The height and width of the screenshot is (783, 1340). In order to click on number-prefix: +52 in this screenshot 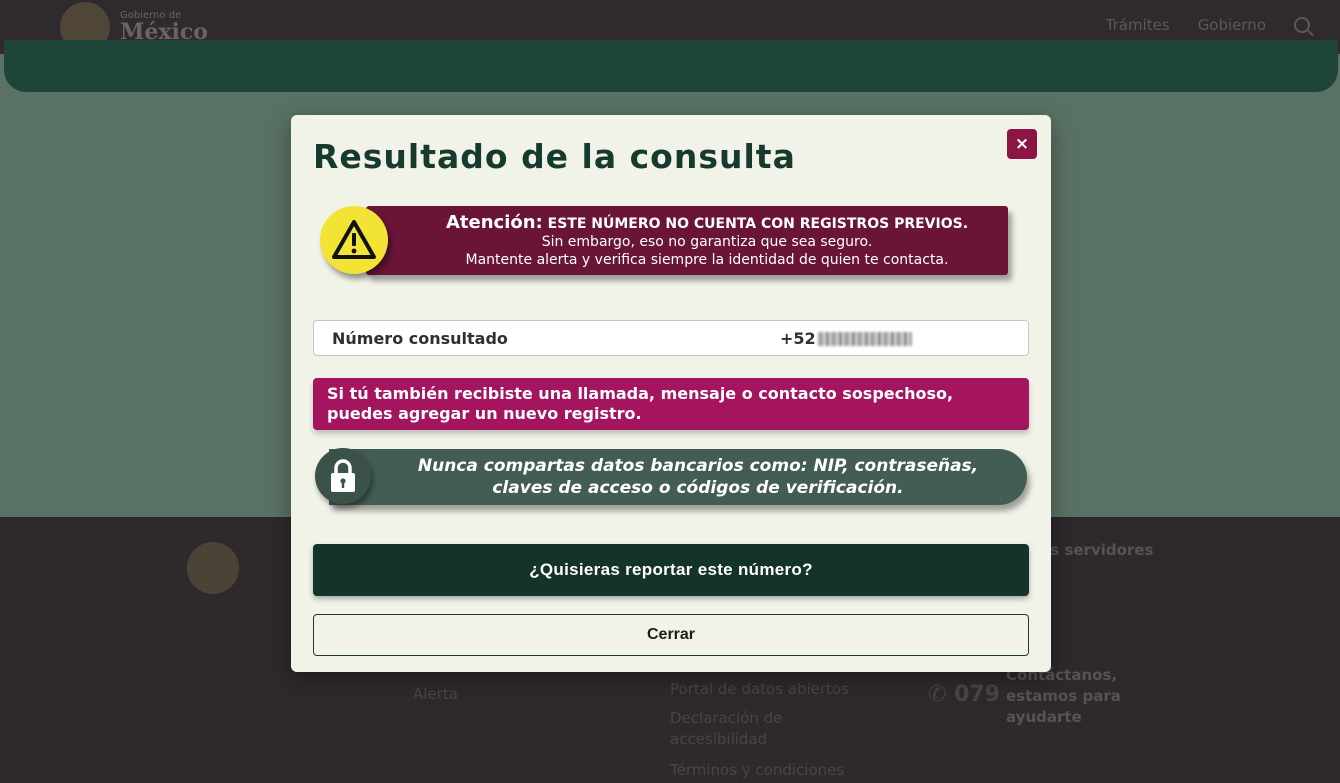, I will do `click(798, 338)`.